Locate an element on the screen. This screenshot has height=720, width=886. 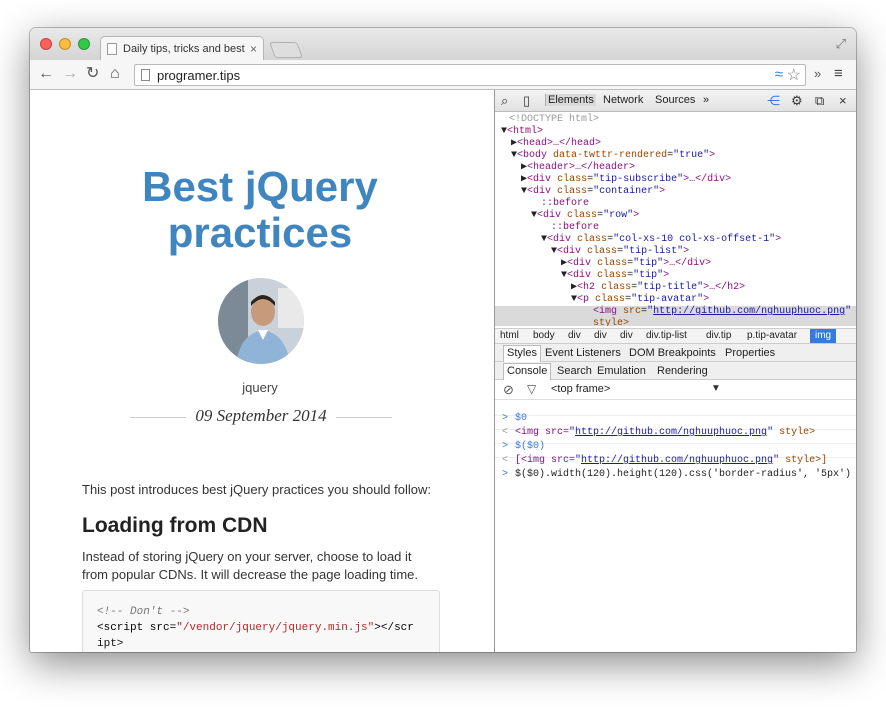
breadcrumb-div-3: div is located at coordinates (626, 335).